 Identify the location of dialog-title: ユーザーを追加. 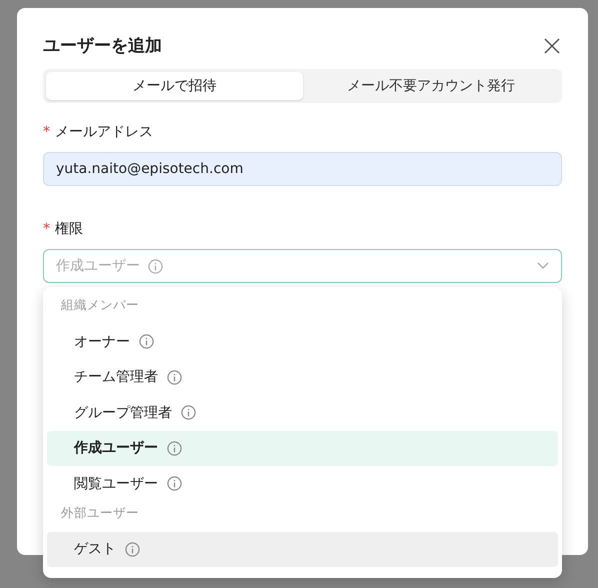
(102, 46).